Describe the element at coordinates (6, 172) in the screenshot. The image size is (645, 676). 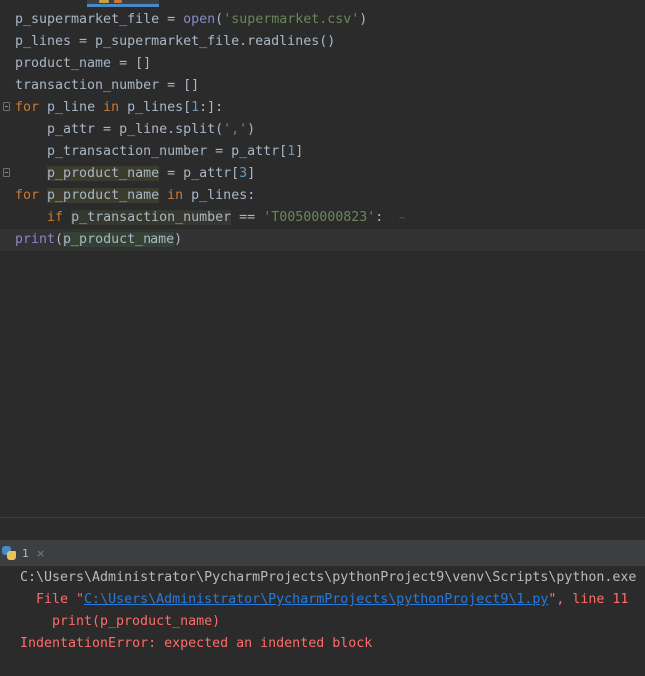
I see `fold-close-icon` at that location.